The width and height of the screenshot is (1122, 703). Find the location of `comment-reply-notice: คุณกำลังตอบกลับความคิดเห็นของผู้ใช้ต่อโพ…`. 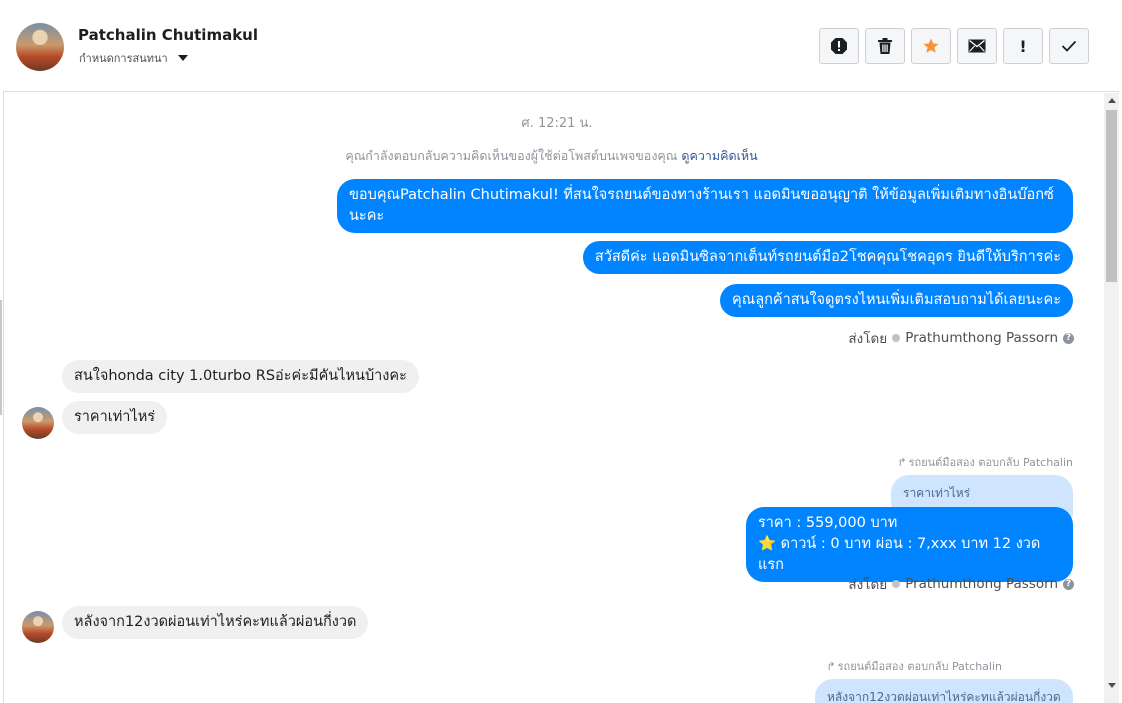

comment-reply-notice: คุณกำลังตอบกลับความคิดเห็นของผู้ใช้ต่อโพ… is located at coordinates (551, 156).